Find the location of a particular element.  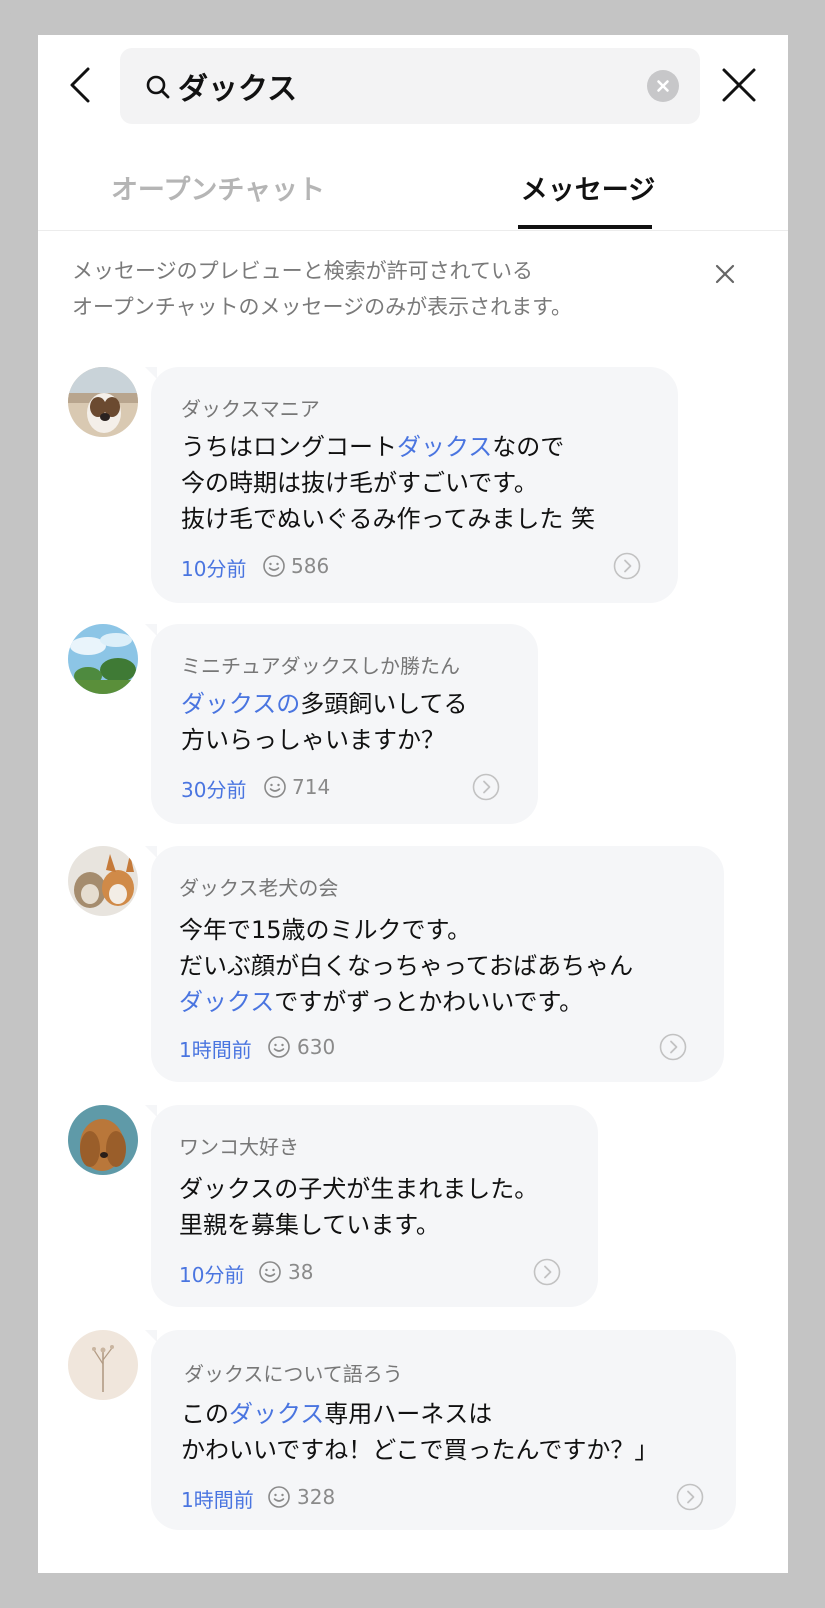

message-text: 今年で15歳のミルクです。 is located at coordinates (325, 930).